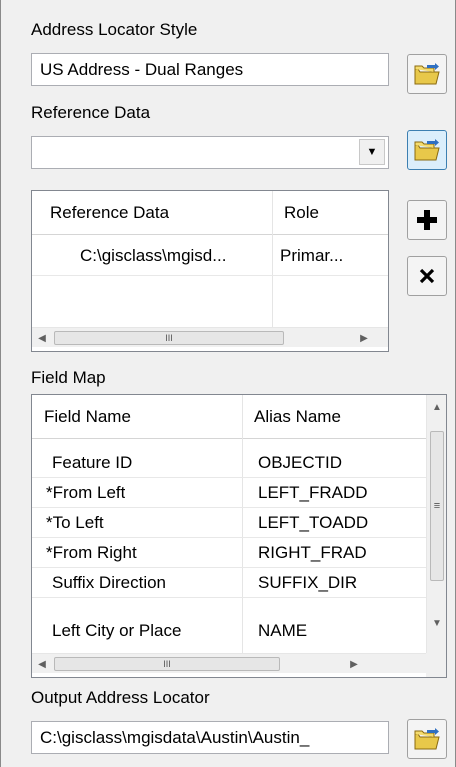 The image size is (456, 767). Describe the element at coordinates (436, 665) in the screenshot. I see `scroll-corner` at that location.